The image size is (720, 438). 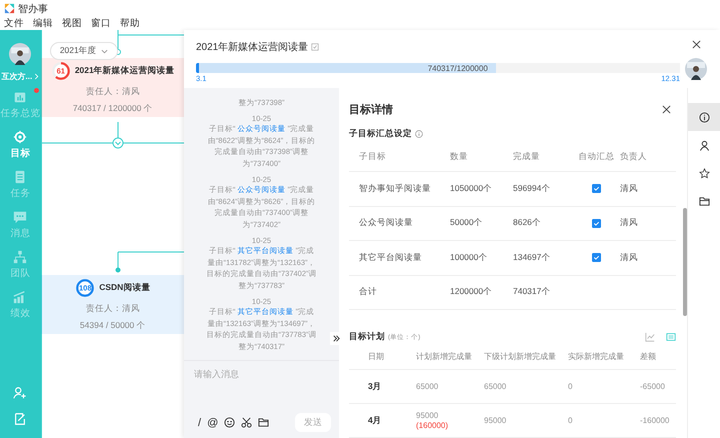 I want to click on scissors-icon, so click(x=246, y=422).